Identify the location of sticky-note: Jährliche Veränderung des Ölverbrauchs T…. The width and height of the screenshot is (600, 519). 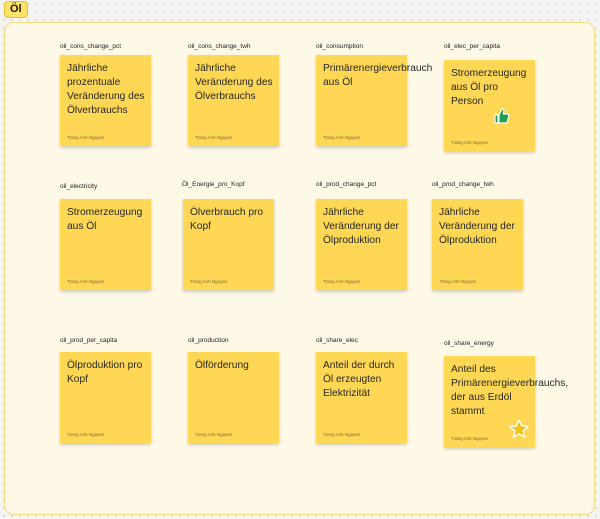
(233, 100).